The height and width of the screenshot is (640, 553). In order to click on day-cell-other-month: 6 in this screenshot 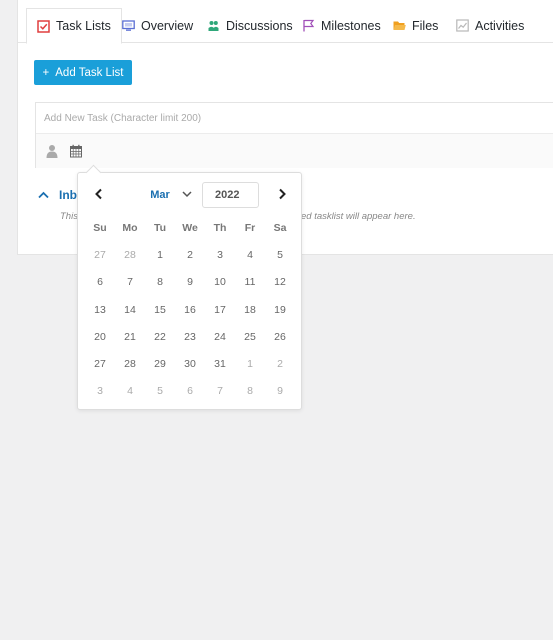, I will do `click(190, 391)`.